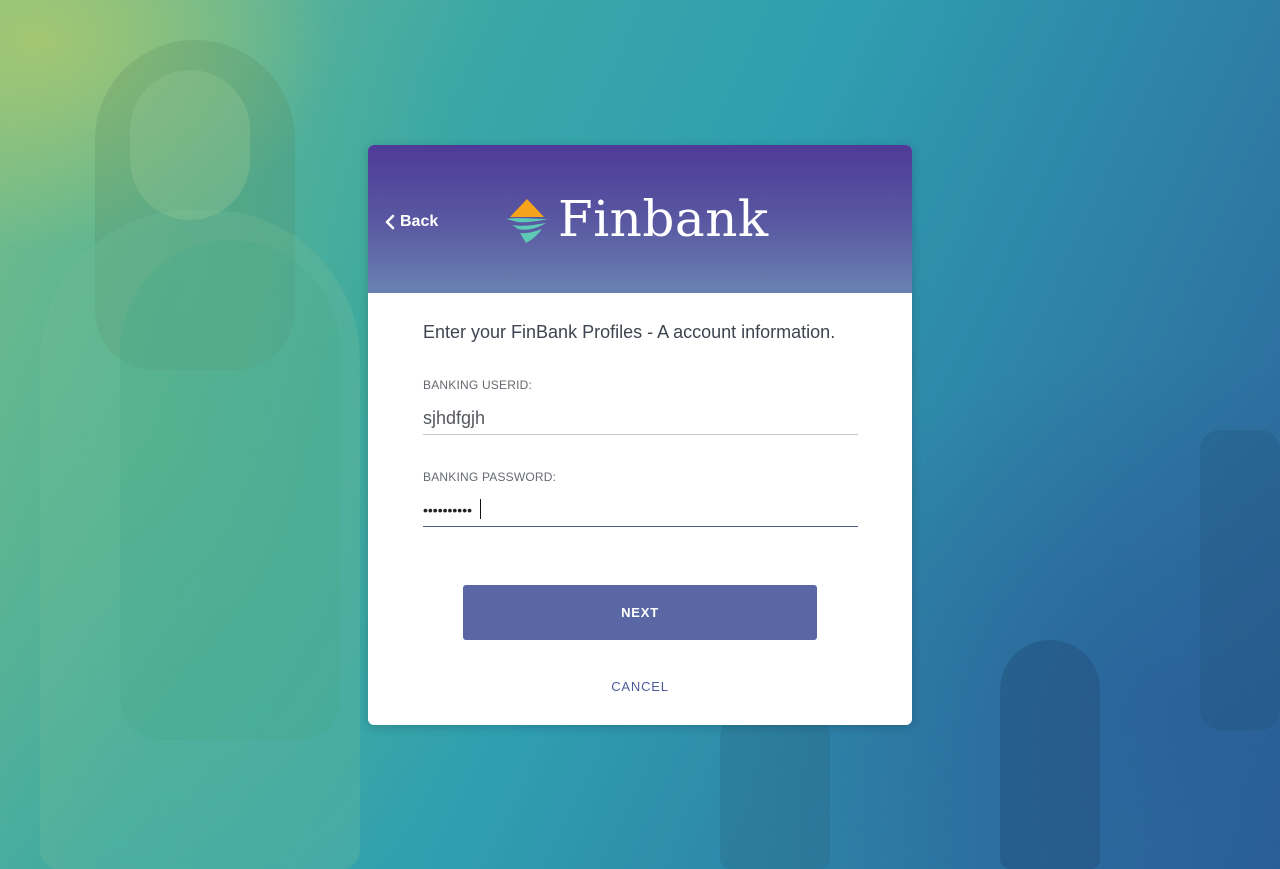  Describe the element at coordinates (1240, 580) in the screenshot. I see `background-photo-storefront` at that location.